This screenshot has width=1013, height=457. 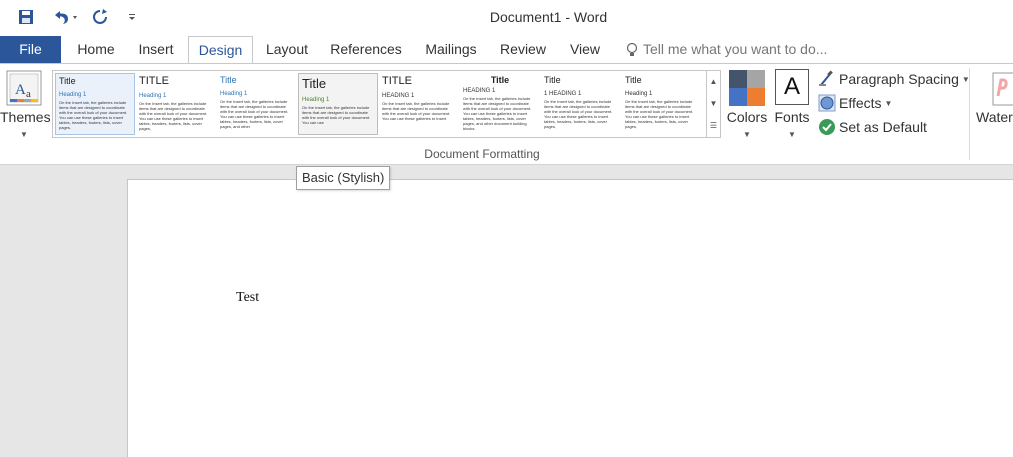 I want to click on watermark-button: Waterm, so click(x=993, y=105).